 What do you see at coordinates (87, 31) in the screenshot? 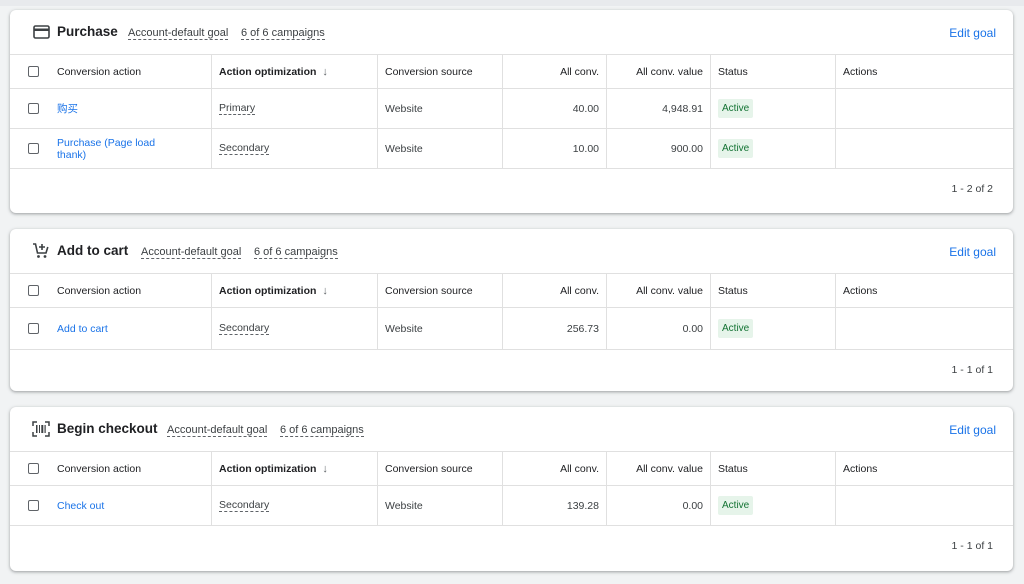
I see `goal-title: Purchase` at bounding box center [87, 31].